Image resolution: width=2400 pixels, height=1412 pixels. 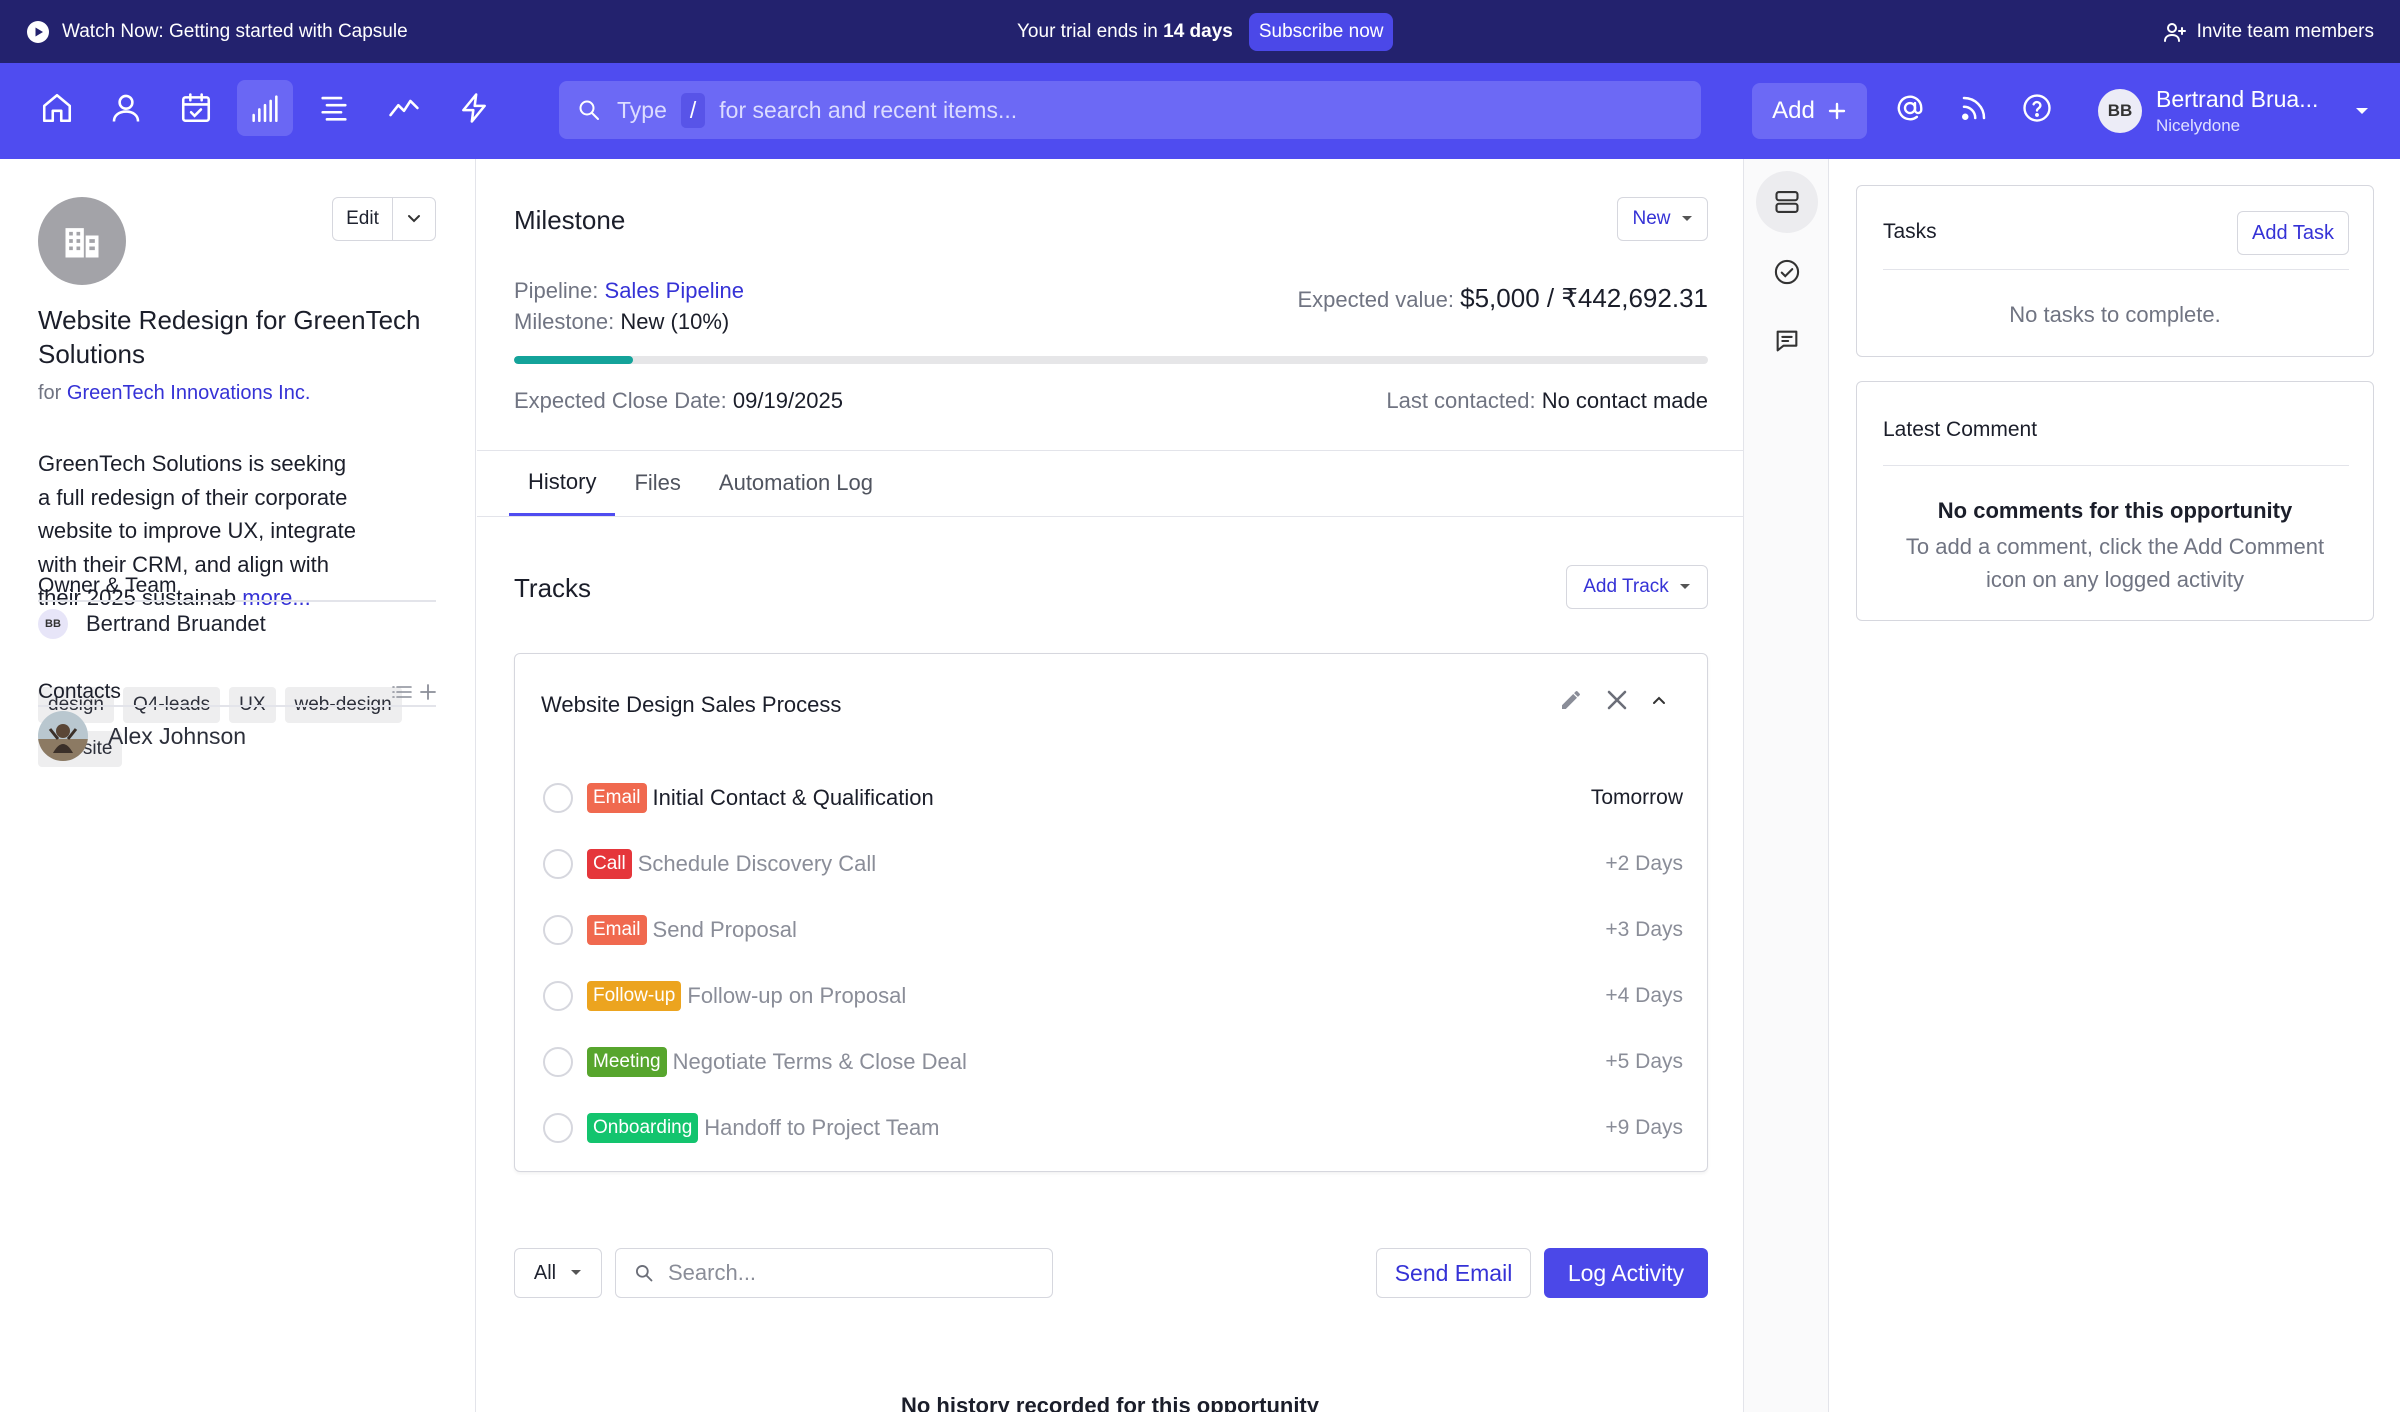 What do you see at coordinates (2037, 108) in the screenshot?
I see `help-icon` at bounding box center [2037, 108].